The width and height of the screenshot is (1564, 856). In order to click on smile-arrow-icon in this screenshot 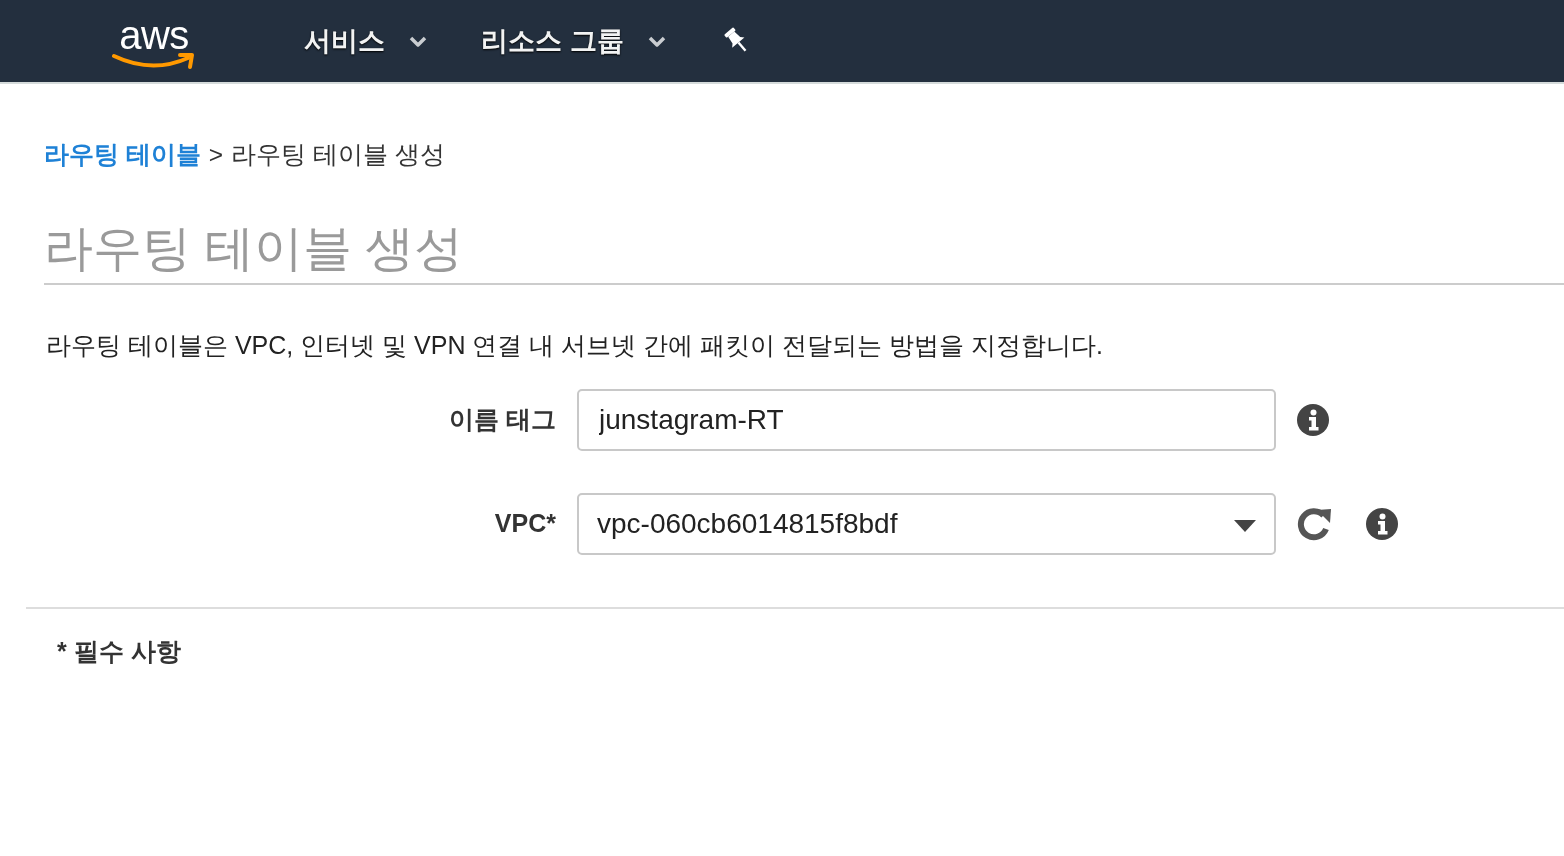, I will do `click(154, 61)`.